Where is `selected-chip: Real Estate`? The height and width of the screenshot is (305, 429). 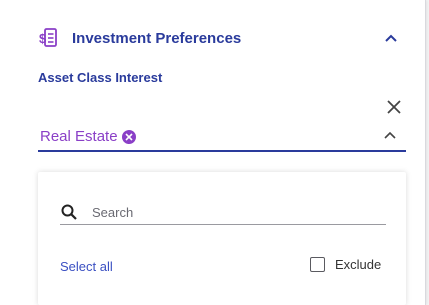 selected-chip: Real Estate is located at coordinates (88, 136).